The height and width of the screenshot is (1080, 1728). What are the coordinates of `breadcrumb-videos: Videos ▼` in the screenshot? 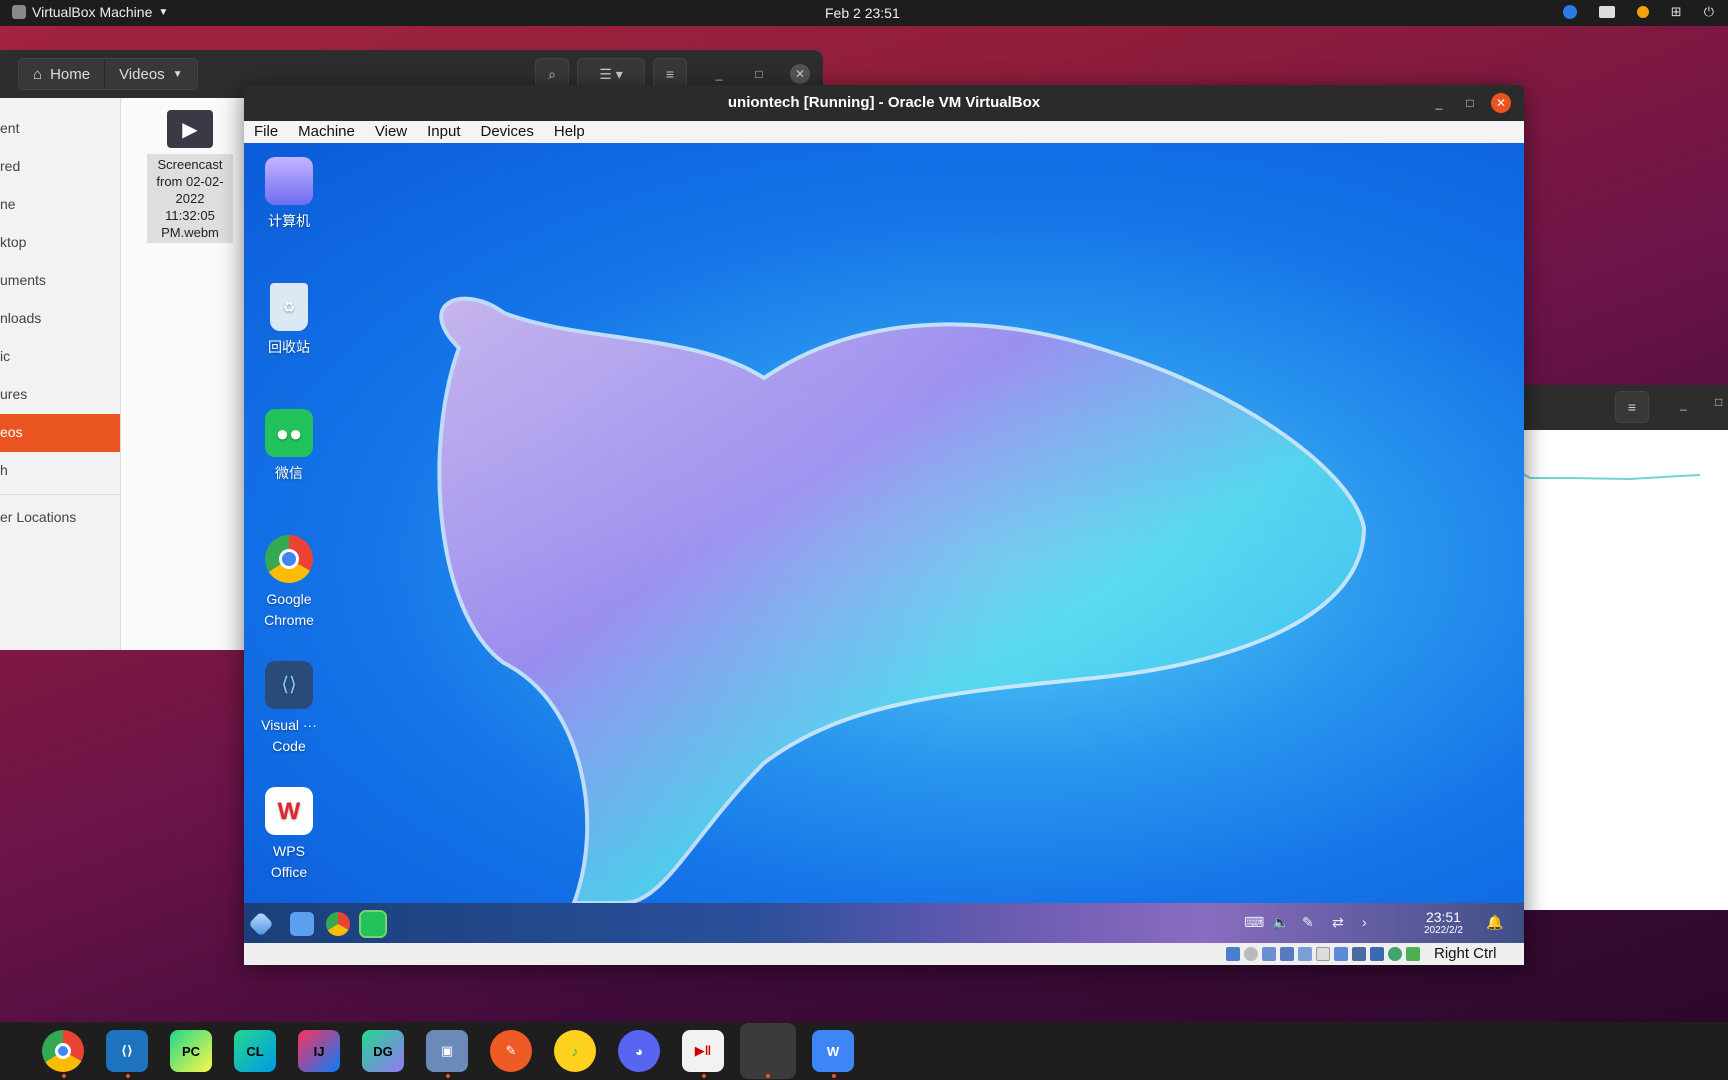 It's located at (150, 74).